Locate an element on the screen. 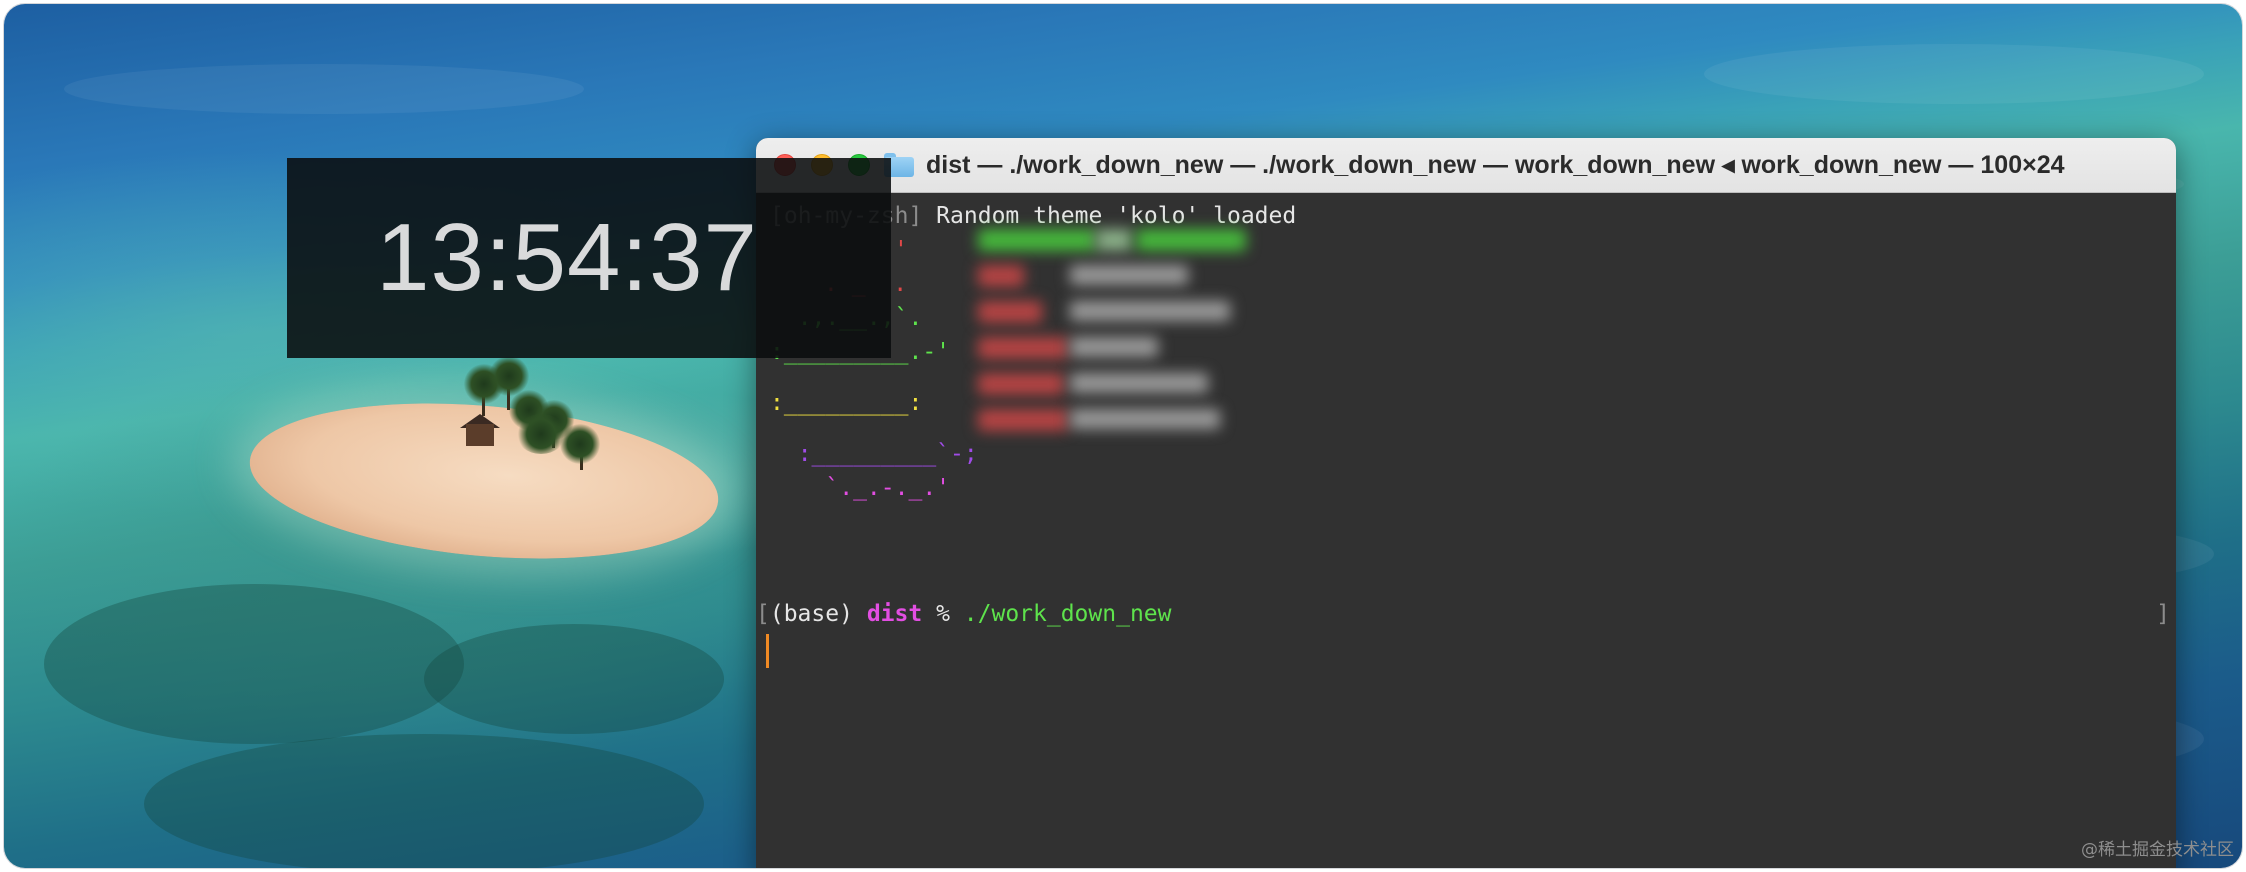 This screenshot has width=2246, height=872. hut is located at coordinates (480, 435).